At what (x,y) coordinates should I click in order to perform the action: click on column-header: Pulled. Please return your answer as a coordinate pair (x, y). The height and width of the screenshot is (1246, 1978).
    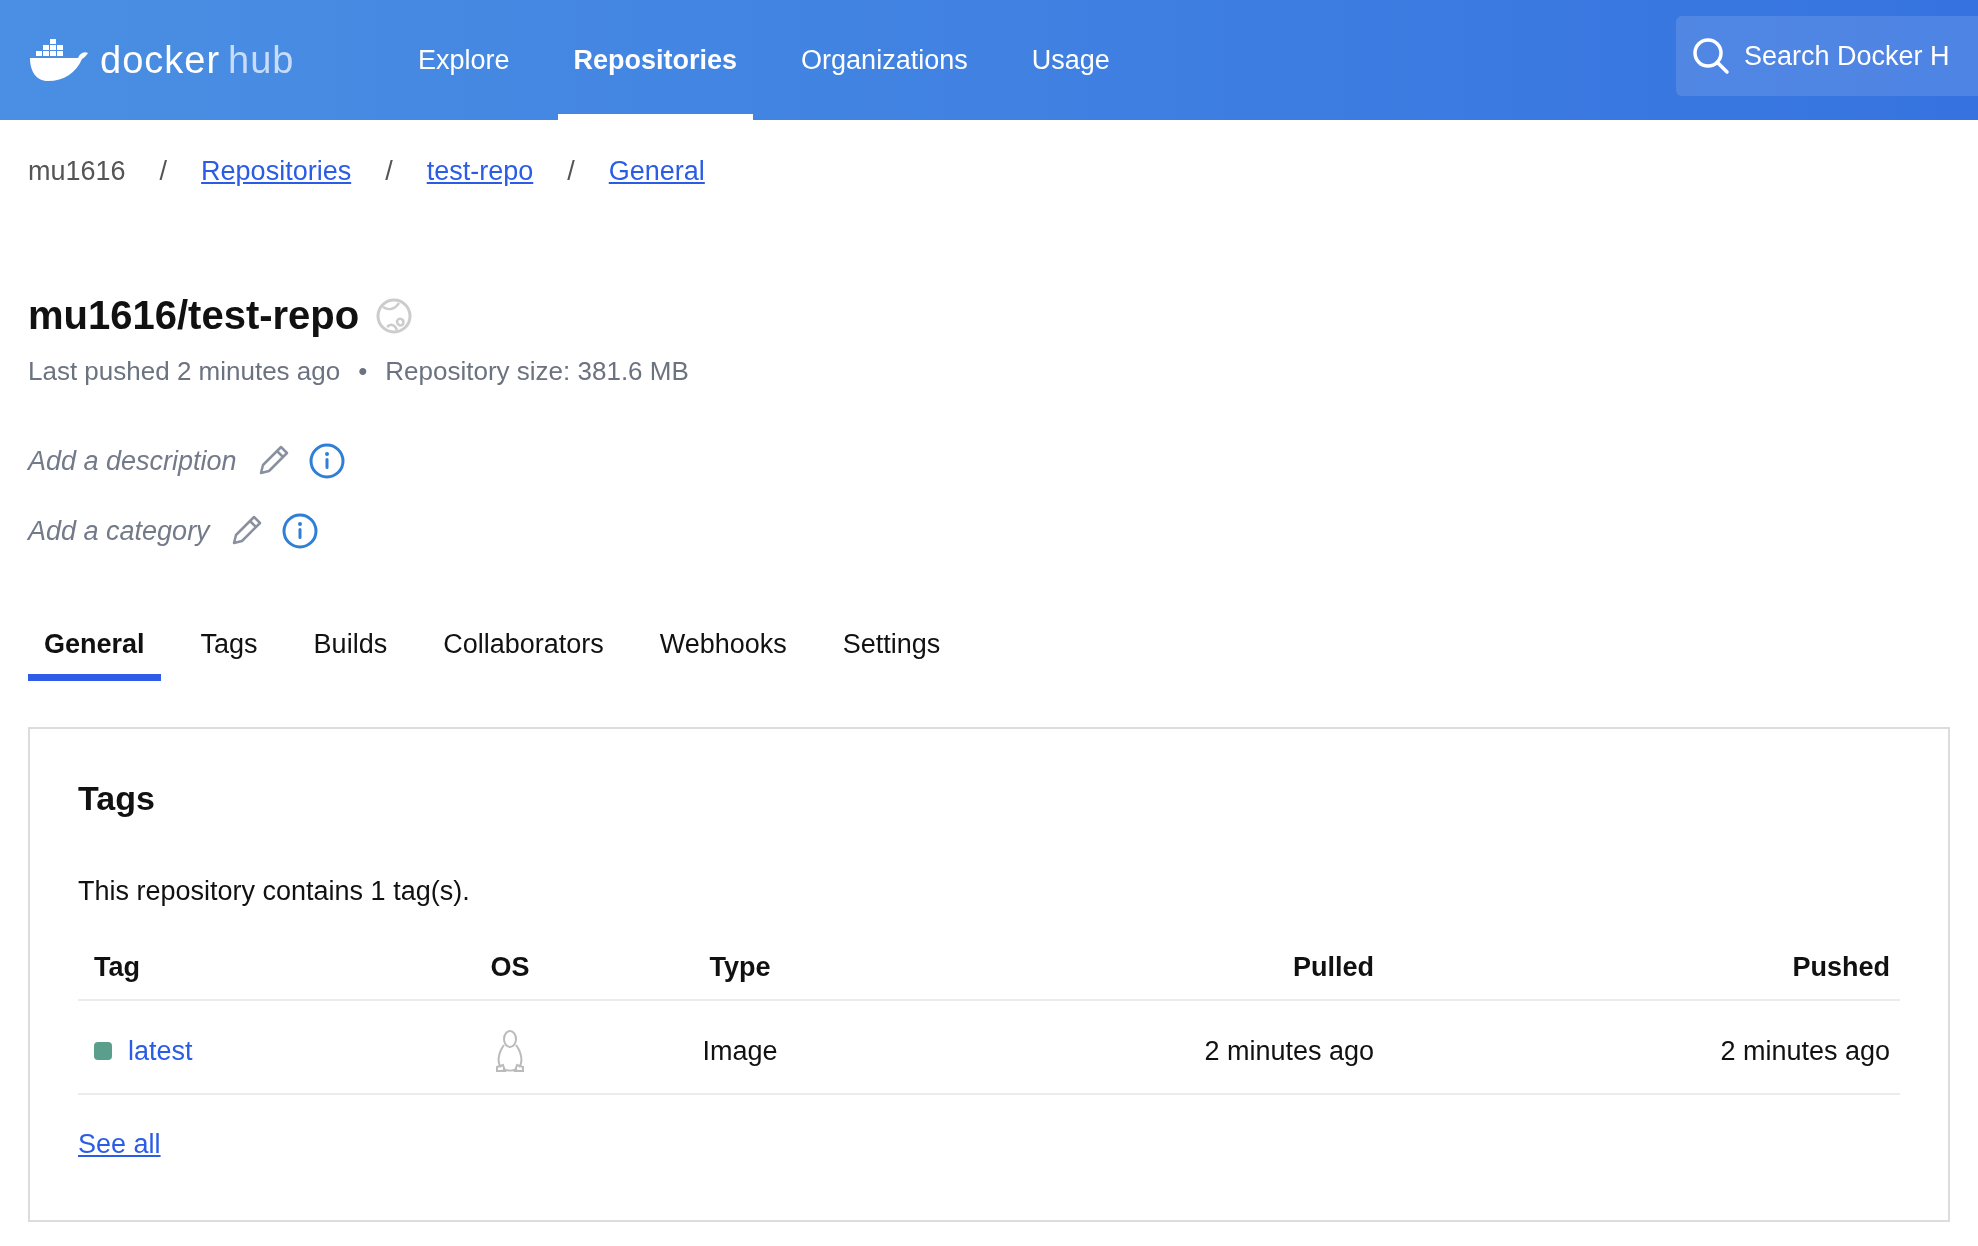
    Looking at the image, I should click on (1333, 967).